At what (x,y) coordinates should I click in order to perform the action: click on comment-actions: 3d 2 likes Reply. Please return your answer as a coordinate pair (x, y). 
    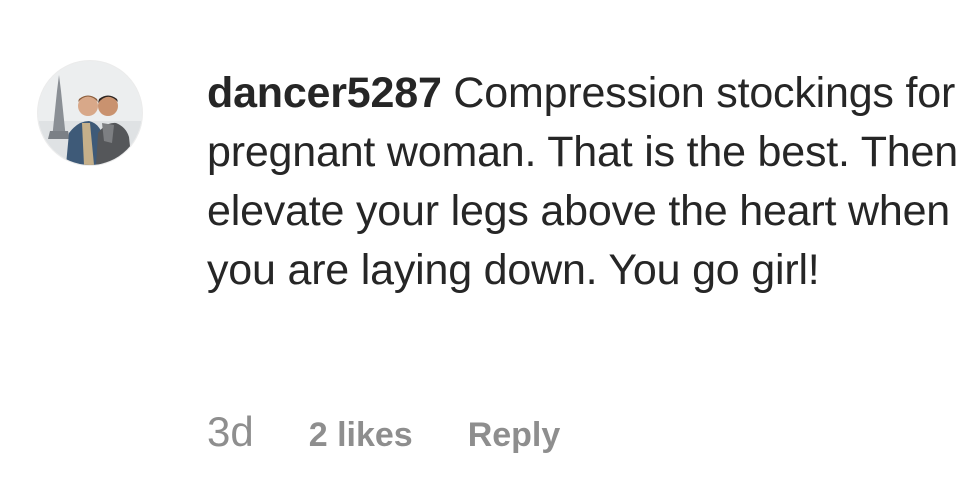
    Looking at the image, I should click on (411, 432).